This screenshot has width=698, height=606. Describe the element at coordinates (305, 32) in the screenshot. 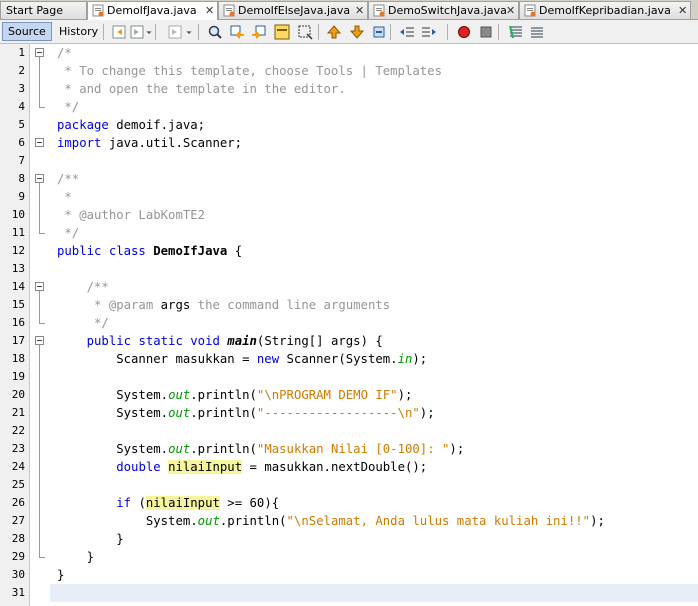

I see `toggle-rect-select-icon` at that location.